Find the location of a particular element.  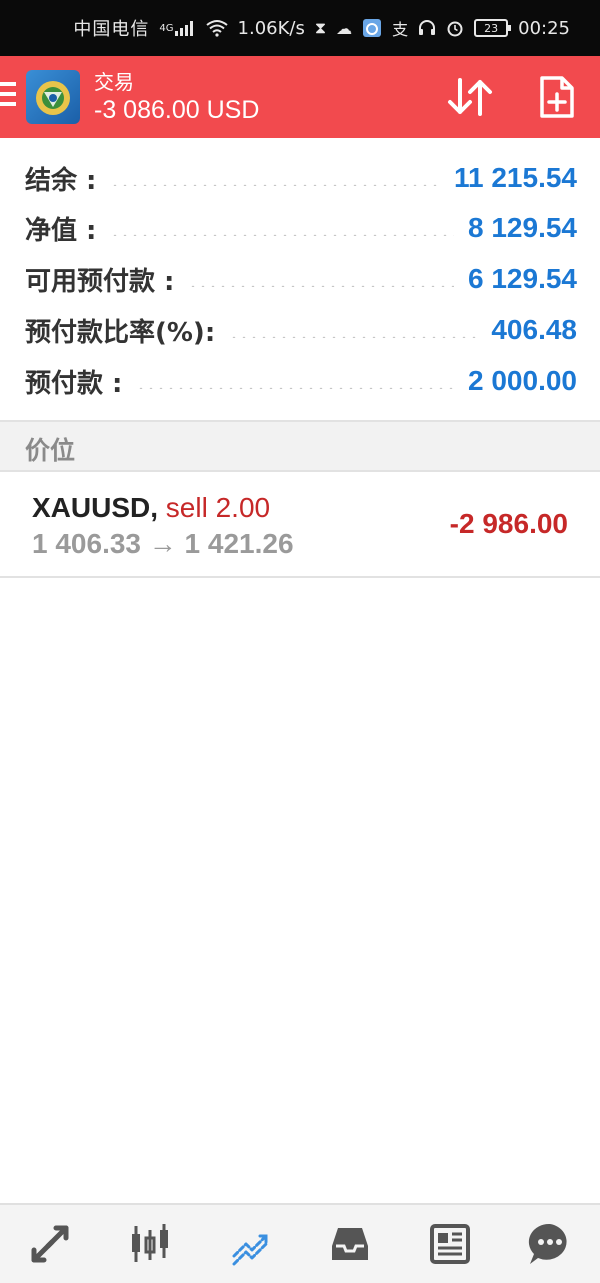

position-prices: 1 406.33 → 1 421.26 is located at coordinates (163, 543).